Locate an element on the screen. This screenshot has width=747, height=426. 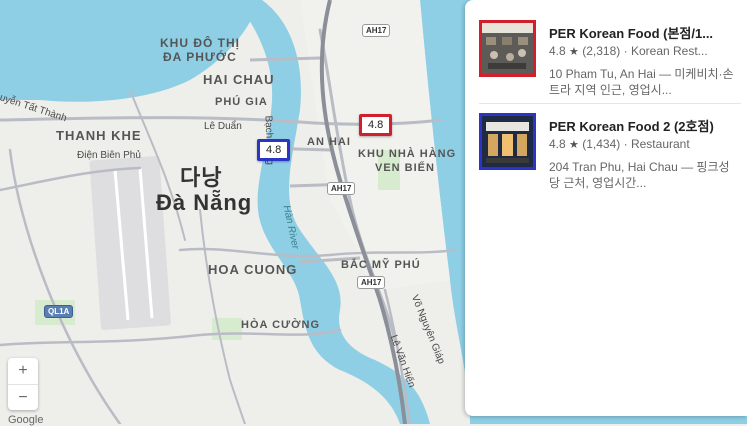
card-divider is located at coordinates (610, 103).